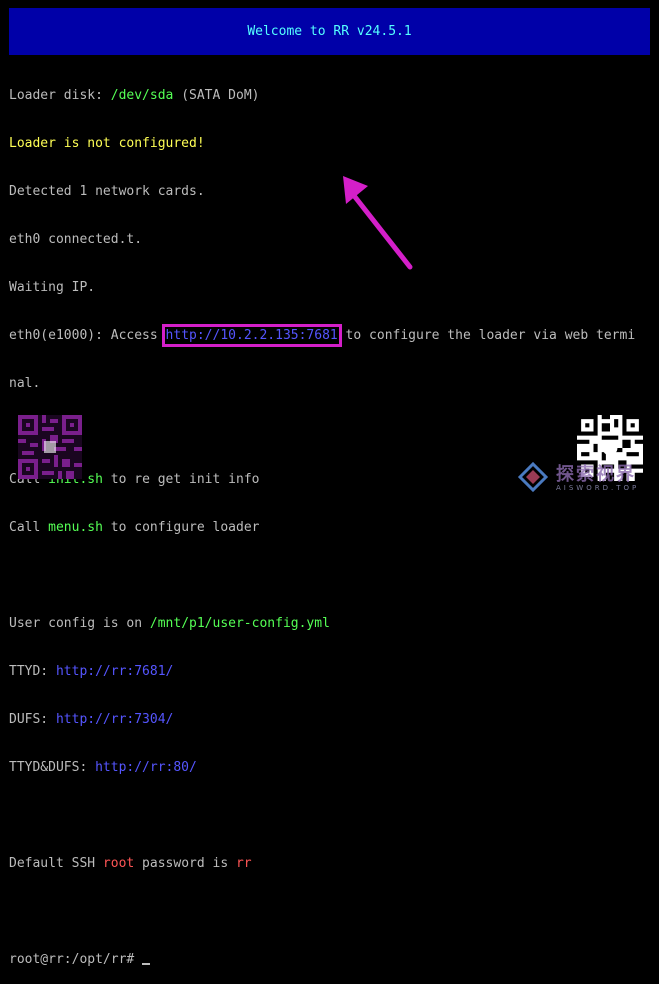  What do you see at coordinates (134, 527) in the screenshot?
I see `terminal-line: Call menu.sh to configure loader` at bounding box center [134, 527].